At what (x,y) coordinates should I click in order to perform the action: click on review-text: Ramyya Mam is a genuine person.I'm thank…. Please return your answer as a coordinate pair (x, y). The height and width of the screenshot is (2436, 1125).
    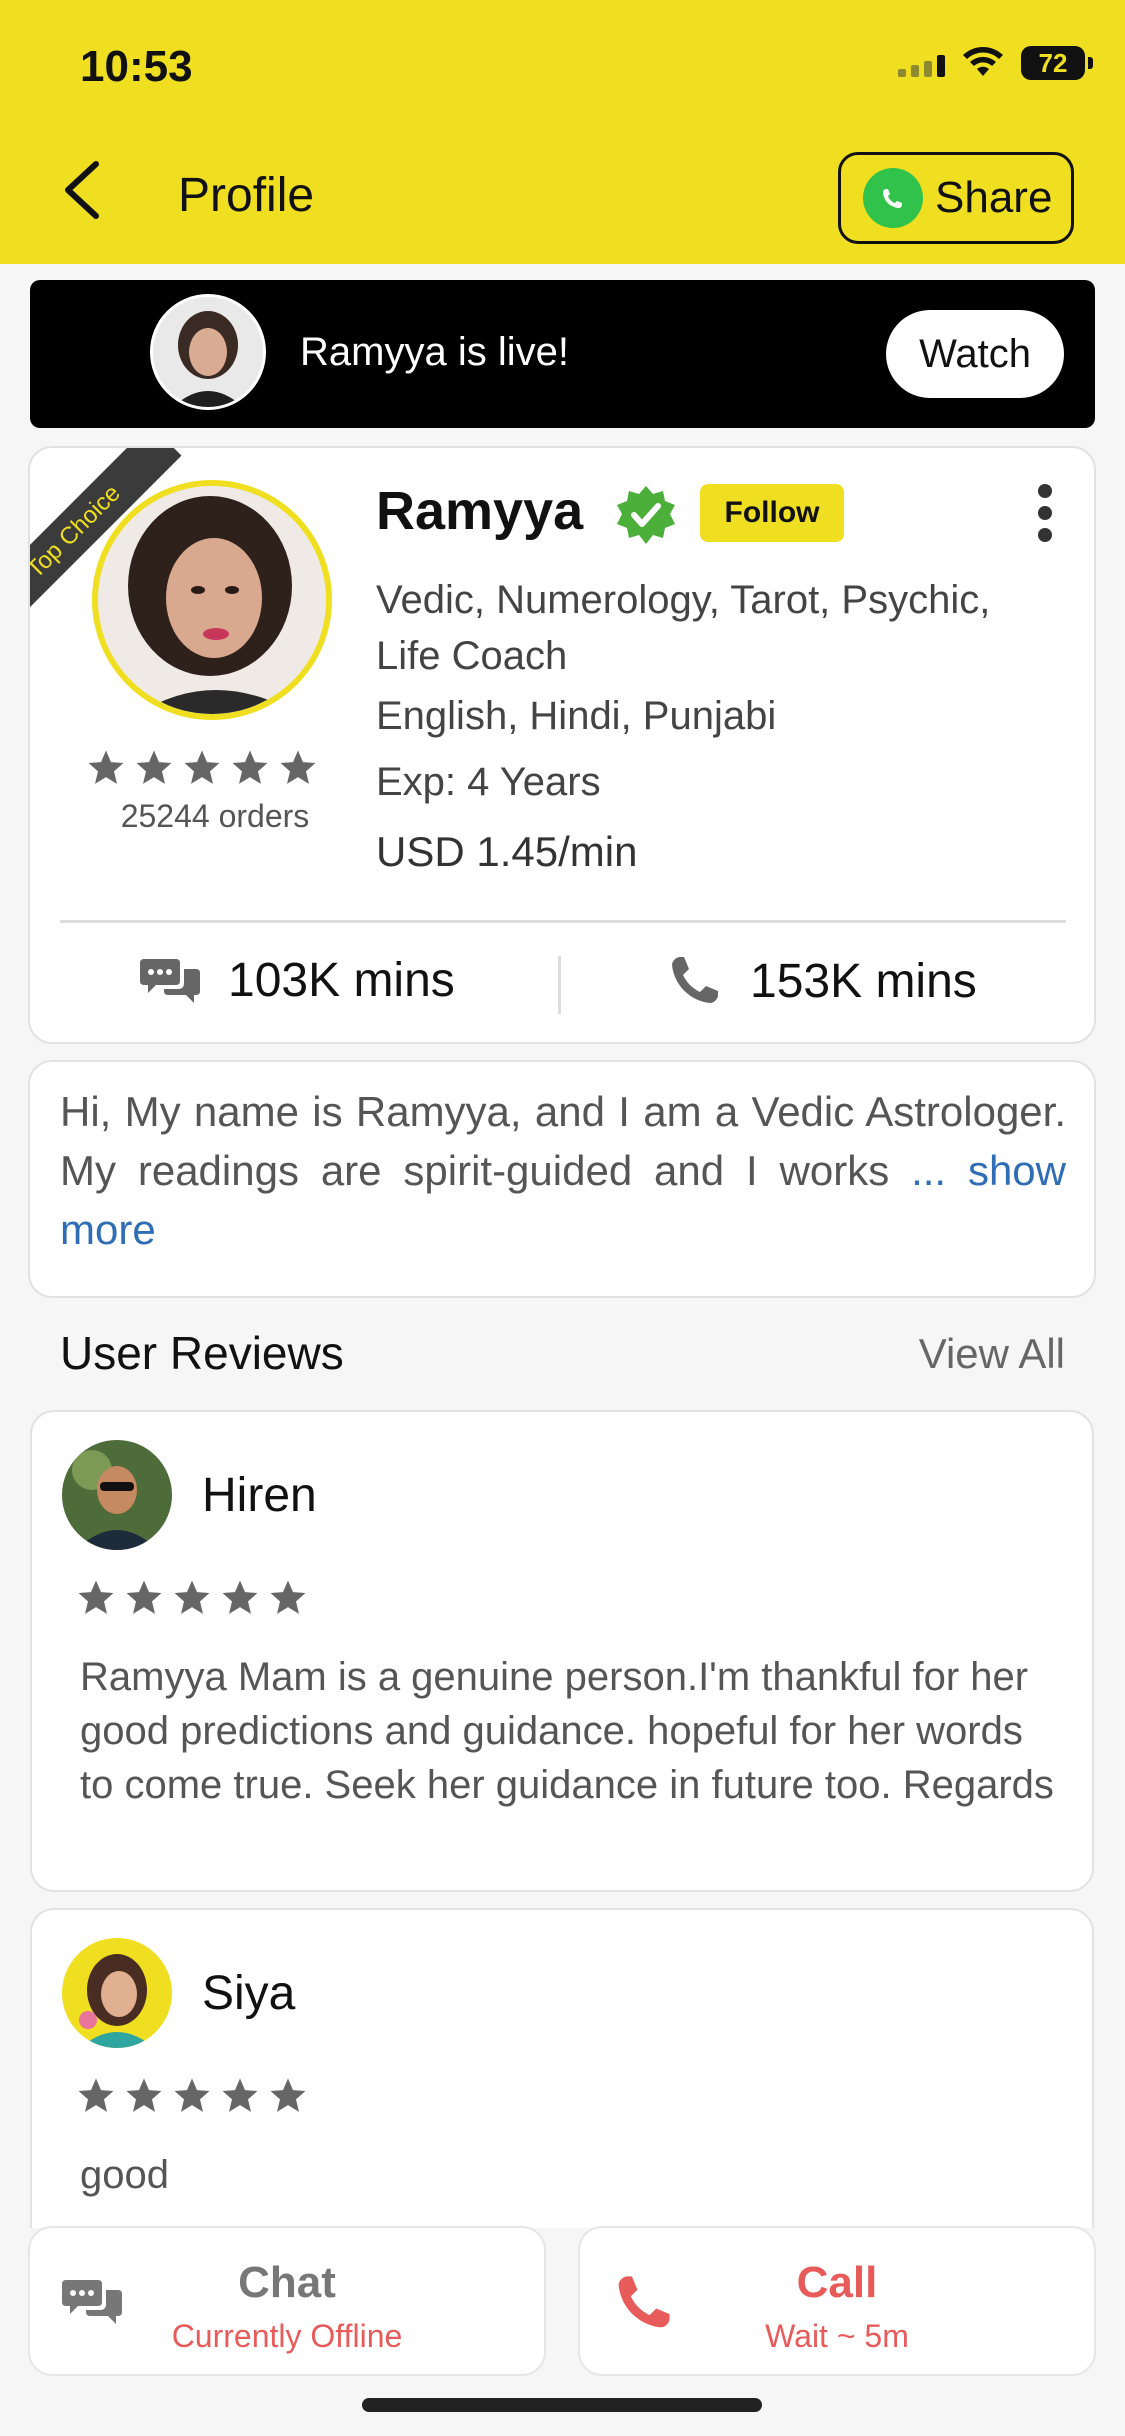
    Looking at the image, I should click on (567, 1731).